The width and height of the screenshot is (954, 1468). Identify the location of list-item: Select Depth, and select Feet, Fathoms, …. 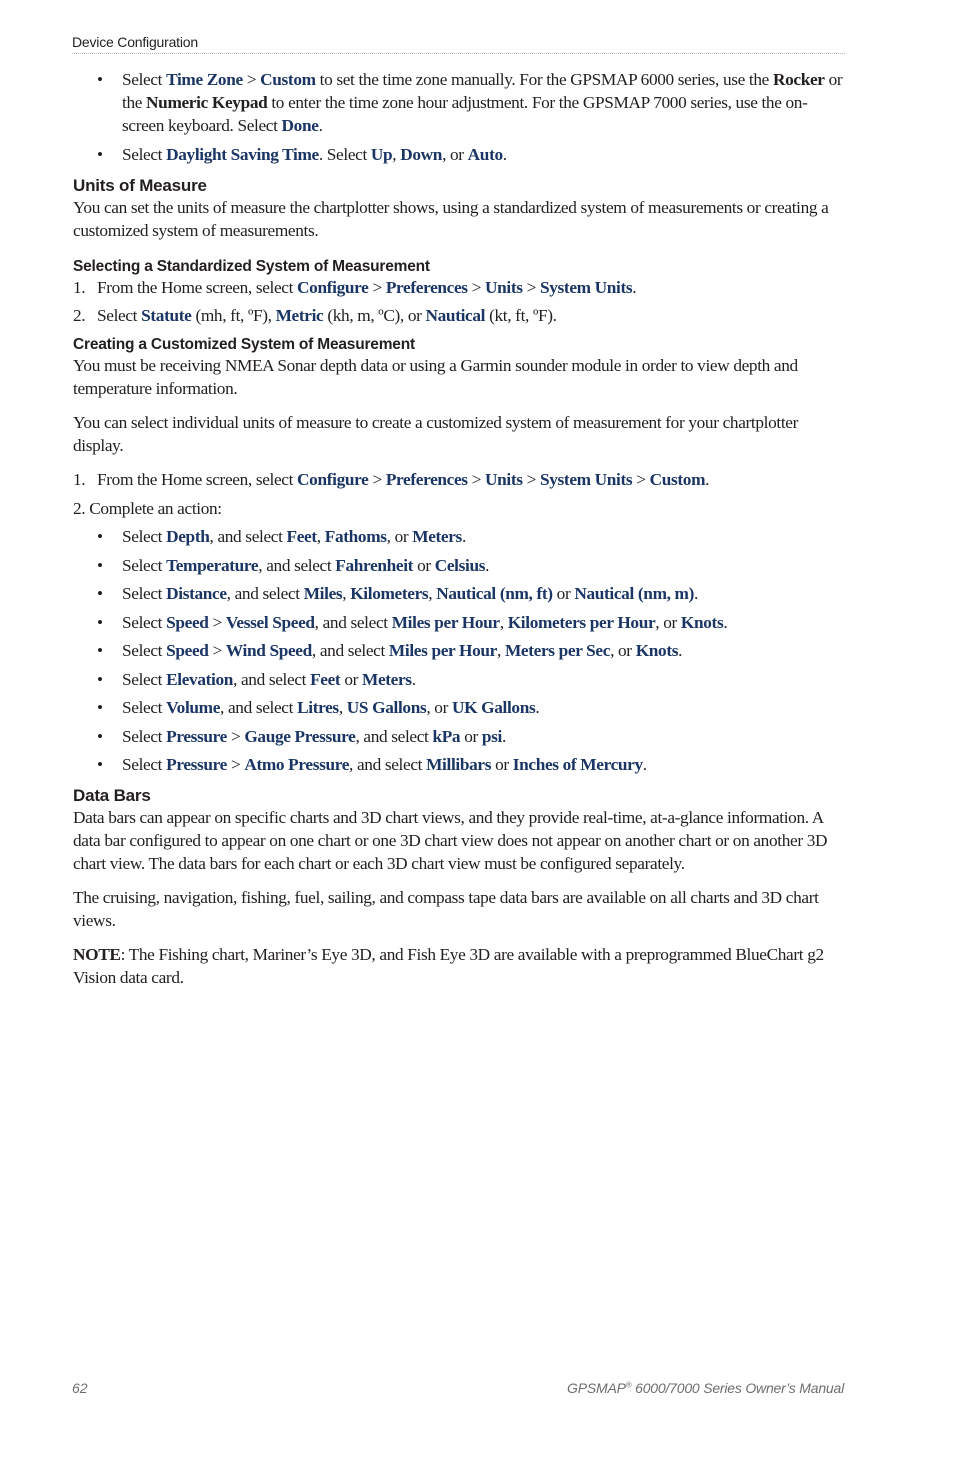
(472, 536).